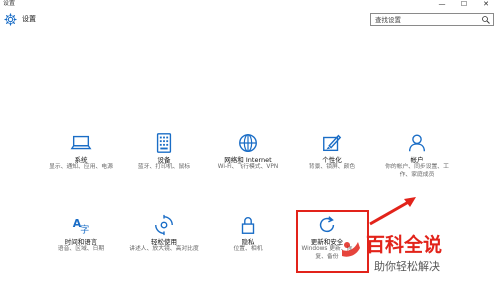  I want to click on tile-time-language: A 字 时间和语言 语音、区域、日期, so click(81, 244).